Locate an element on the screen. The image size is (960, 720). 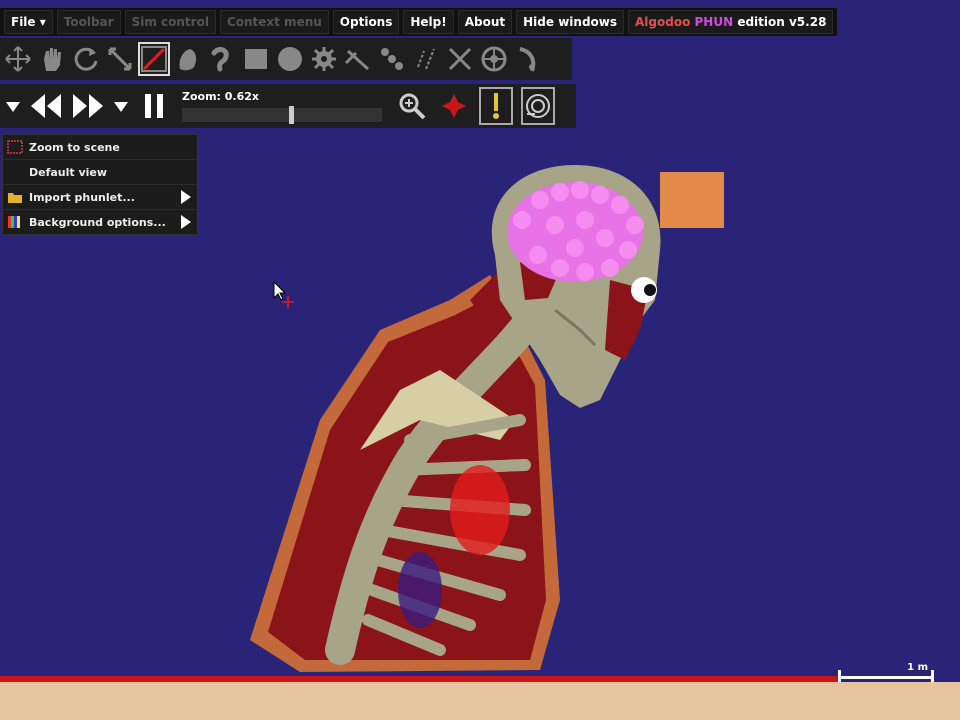
zoom-control: Zoom: 0.62x is located at coordinates (283, 106).